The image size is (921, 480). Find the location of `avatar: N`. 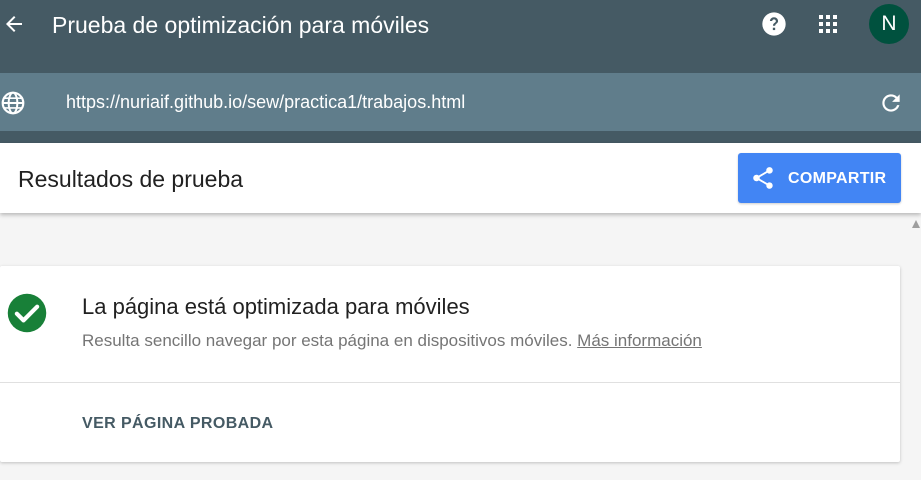

avatar: N is located at coordinates (889, 24).